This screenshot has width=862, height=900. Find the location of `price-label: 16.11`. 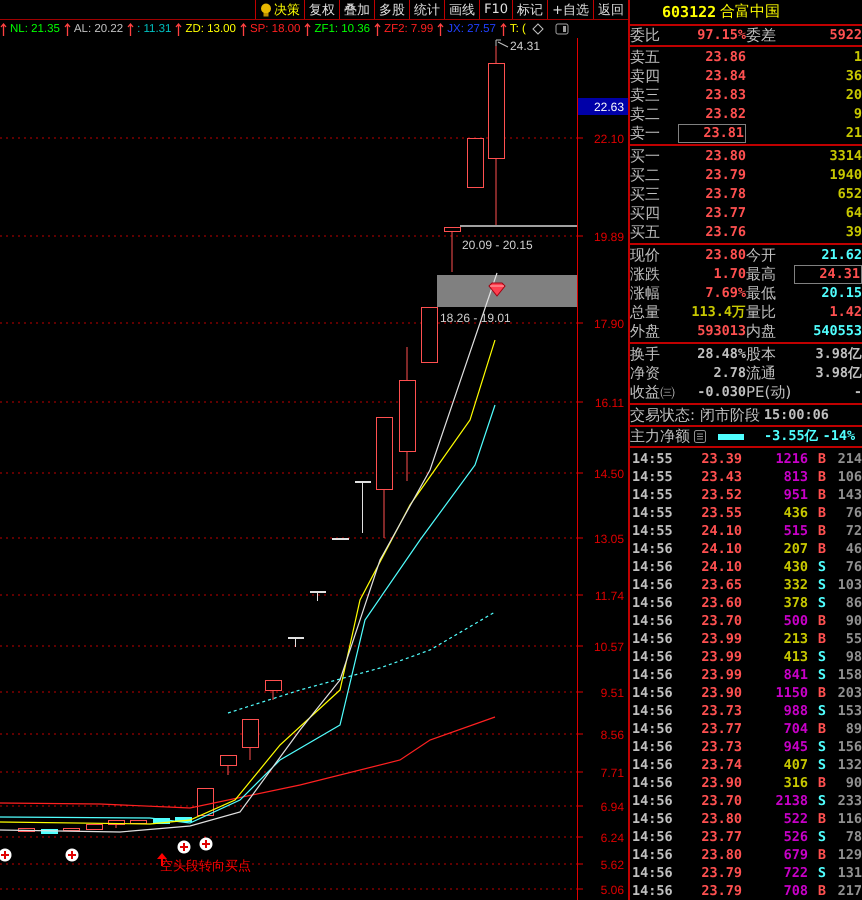

price-label: 16.11 is located at coordinates (609, 403).